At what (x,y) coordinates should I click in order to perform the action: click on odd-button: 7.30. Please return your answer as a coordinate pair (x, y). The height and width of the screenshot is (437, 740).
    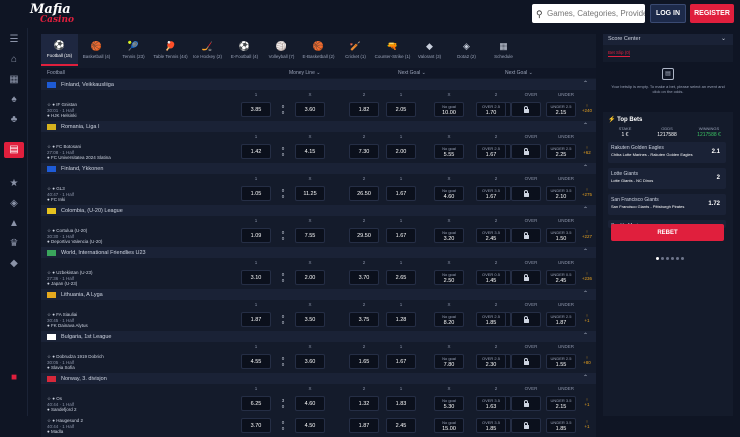
    Looking at the image, I should click on (364, 151).